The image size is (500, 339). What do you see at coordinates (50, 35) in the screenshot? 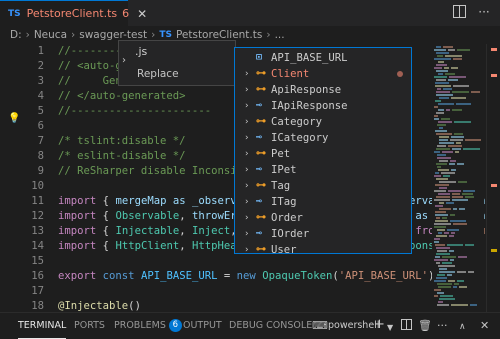
I see `breadcrumb-item-neuca: Neuca` at bounding box center [50, 35].